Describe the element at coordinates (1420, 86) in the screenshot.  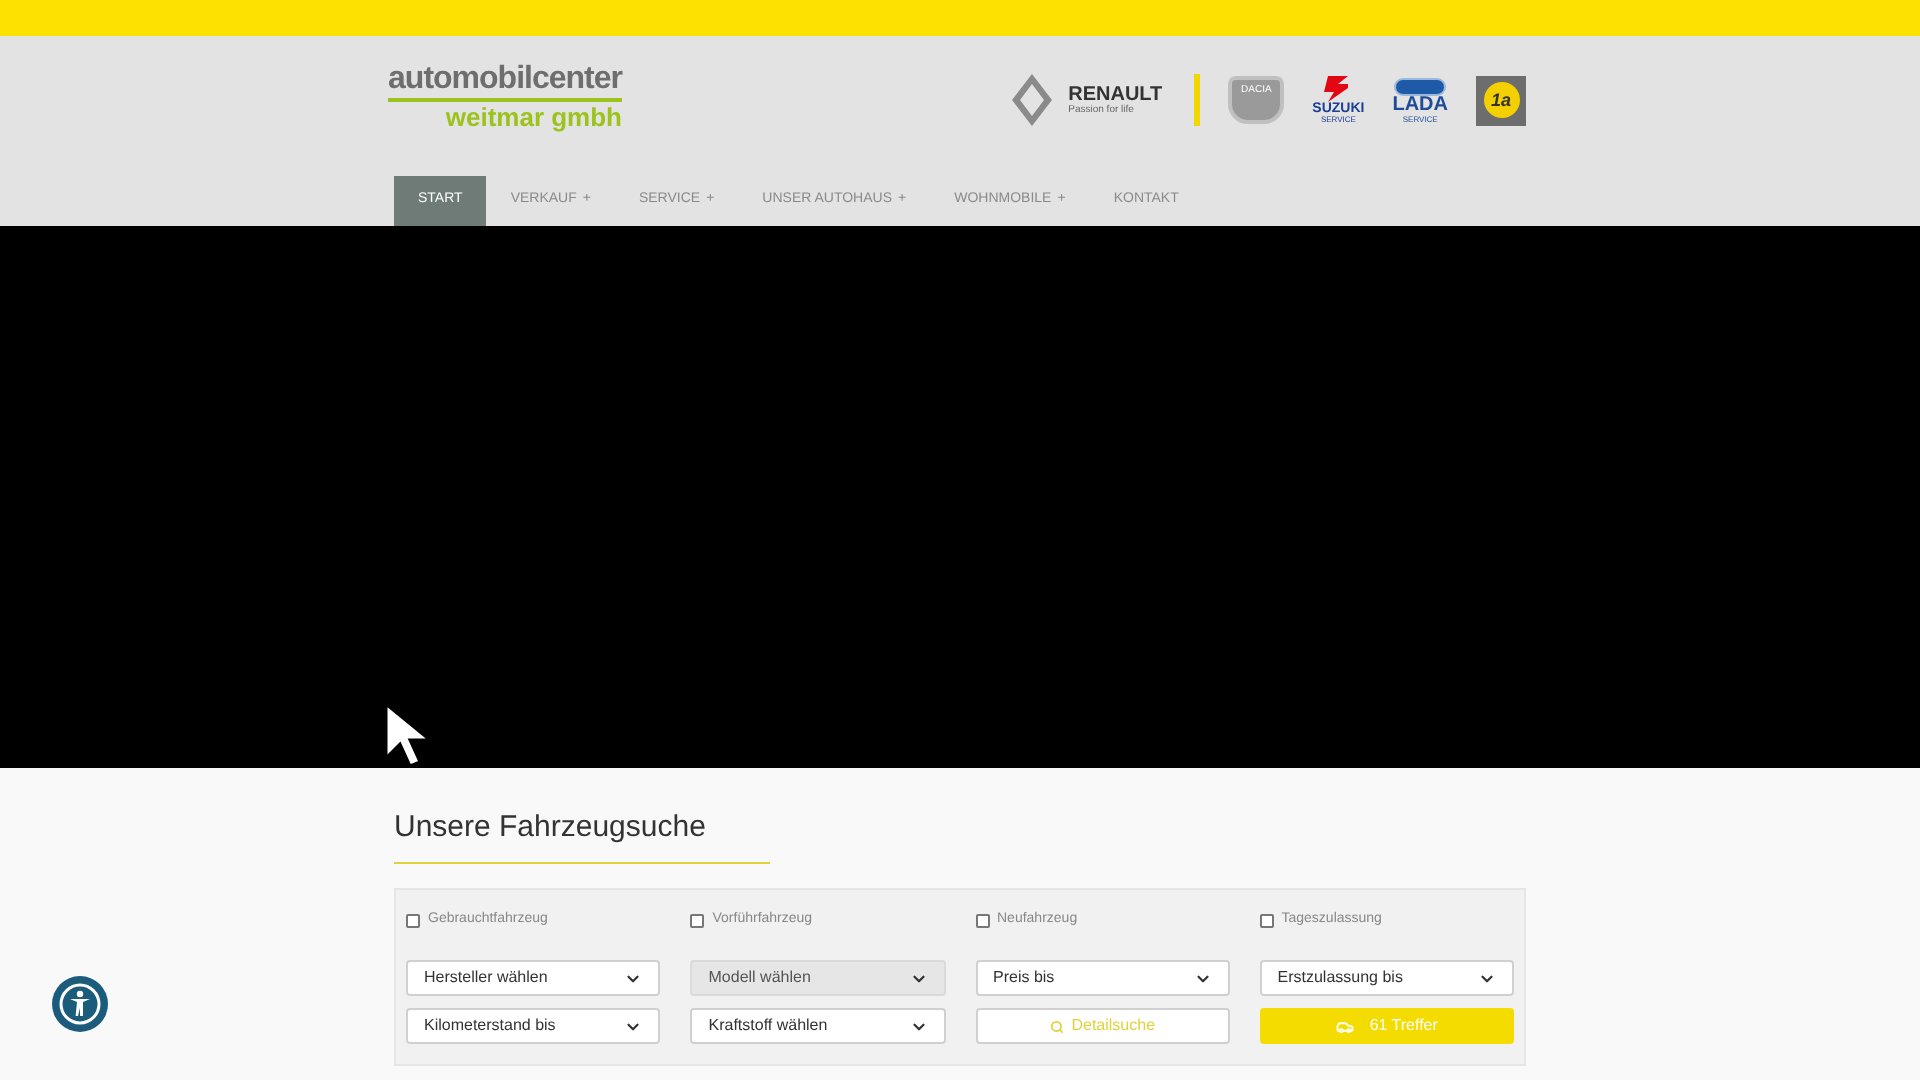
I see `oval-logo-icon` at that location.